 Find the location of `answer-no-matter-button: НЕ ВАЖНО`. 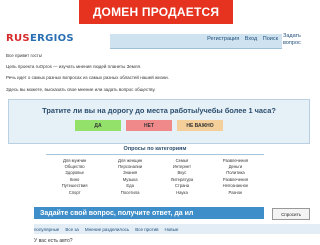

answer-no-matter-button: НЕ ВАЖНО is located at coordinates (200, 125).